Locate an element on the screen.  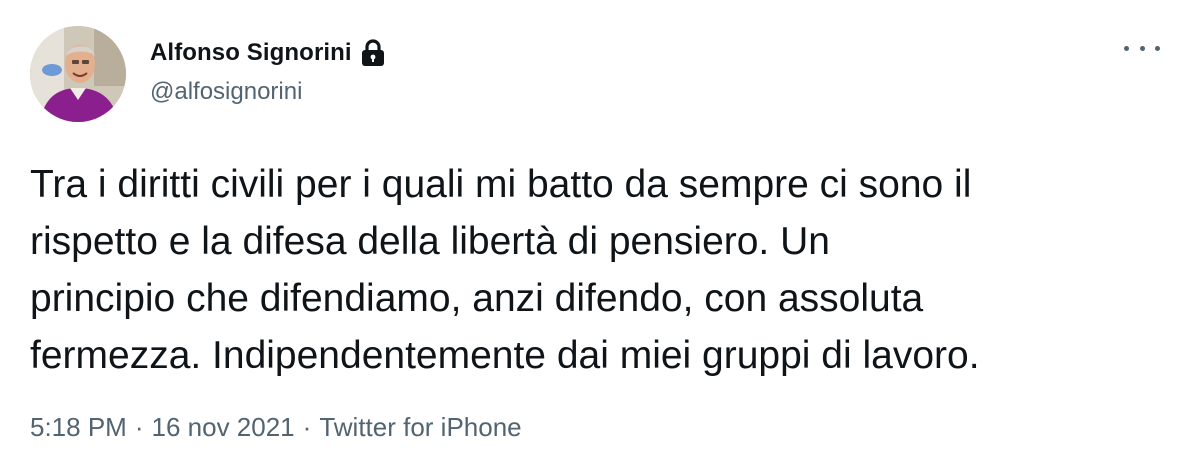
tweet-date: 16 nov 2021 is located at coordinates (223, 427).